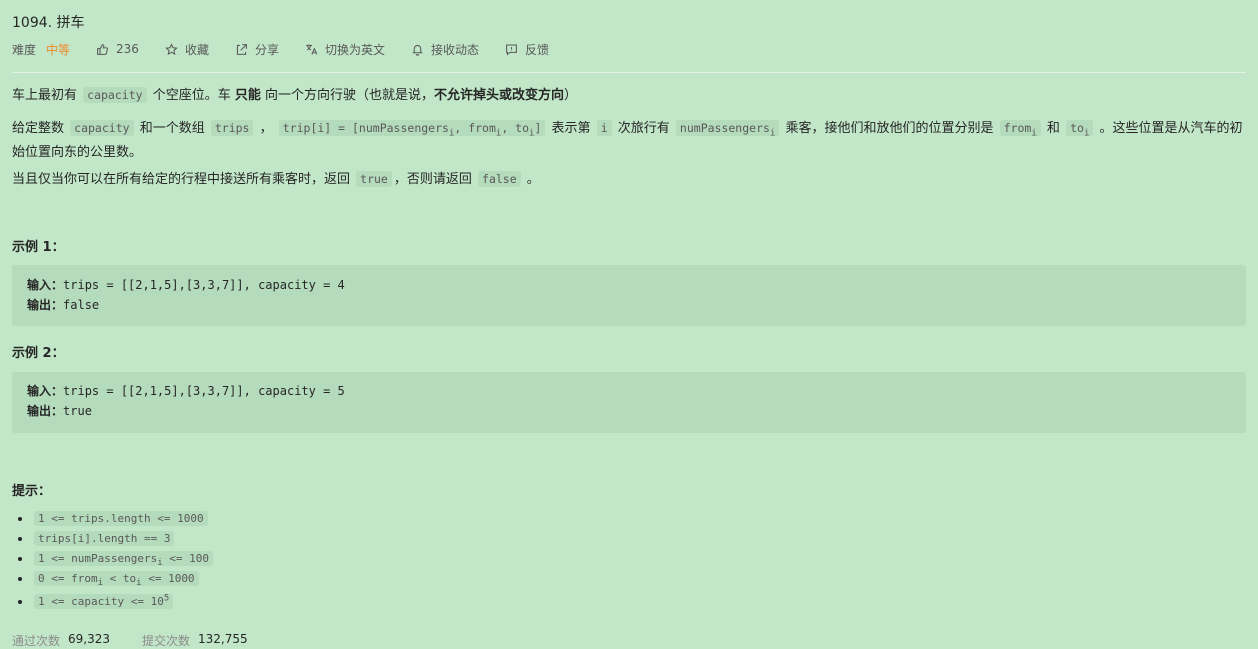 The height and width of the screenshot is (649, 1258). Describe the element at coordinates (123, 558) in the screenshot. I see `list-item: 1 <= numPassengersi <= 100` at that location.